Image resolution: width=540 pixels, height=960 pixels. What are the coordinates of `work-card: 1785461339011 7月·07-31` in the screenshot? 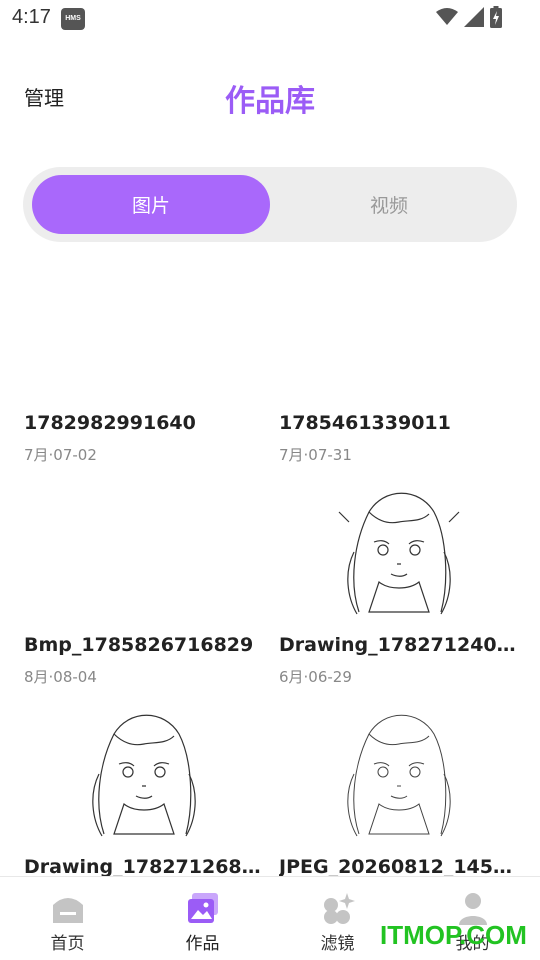 It's located at (399, 365).